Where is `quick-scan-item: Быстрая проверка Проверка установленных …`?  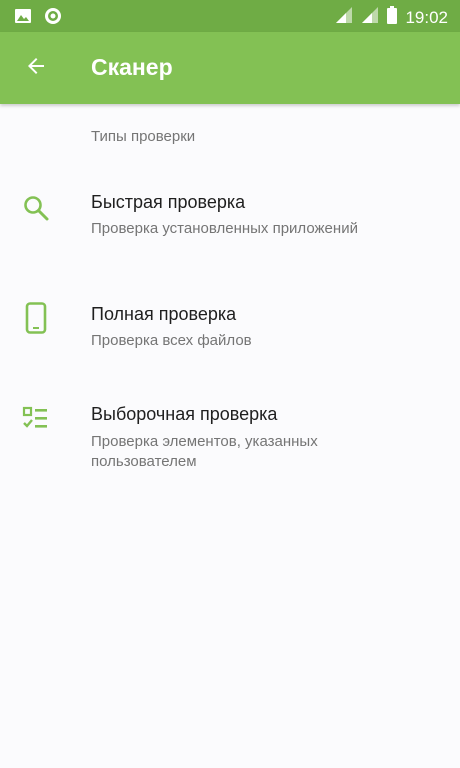
quick-scan-item: Быстрая проверка Проверка установленных … is located at coordinates (230, 225).